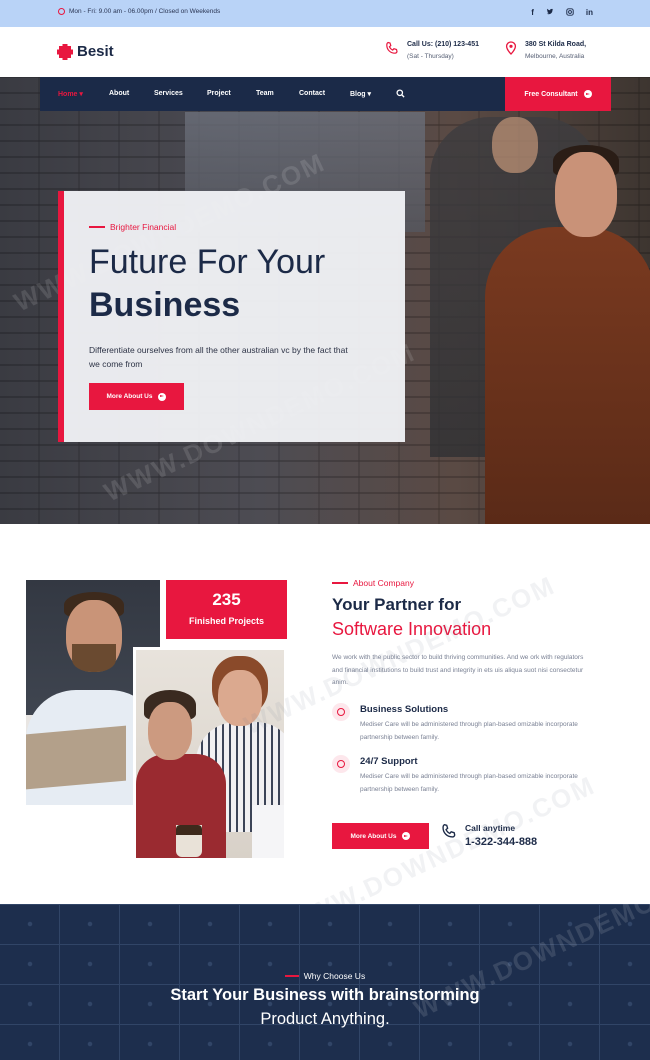  Describe the element at coordinates (432, 50) in the screenshot. I see `header-phone: Call Us: (210) 123-451 (Sat - Thursday)` at that location.